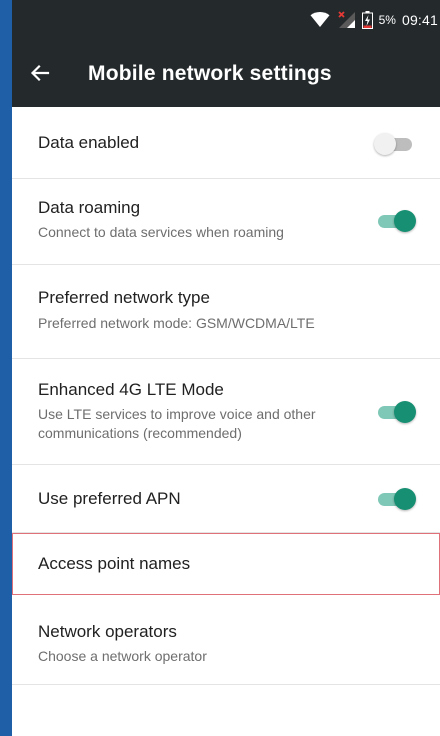 Image resolution: width=440 pixels, height=736 pixels. What do you see at coordinates (387, 20) in the screenshot?
I see `battery-percent: 5%` at bounding box center [387, 20].